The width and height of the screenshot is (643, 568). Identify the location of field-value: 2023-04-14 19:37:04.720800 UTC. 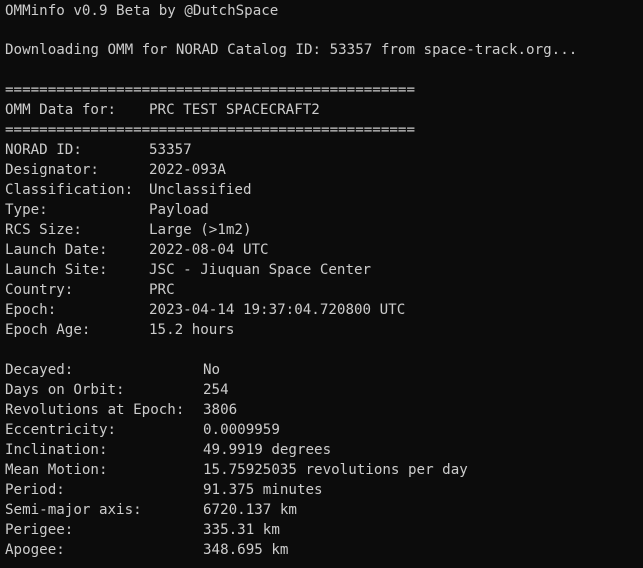
(277, 310).